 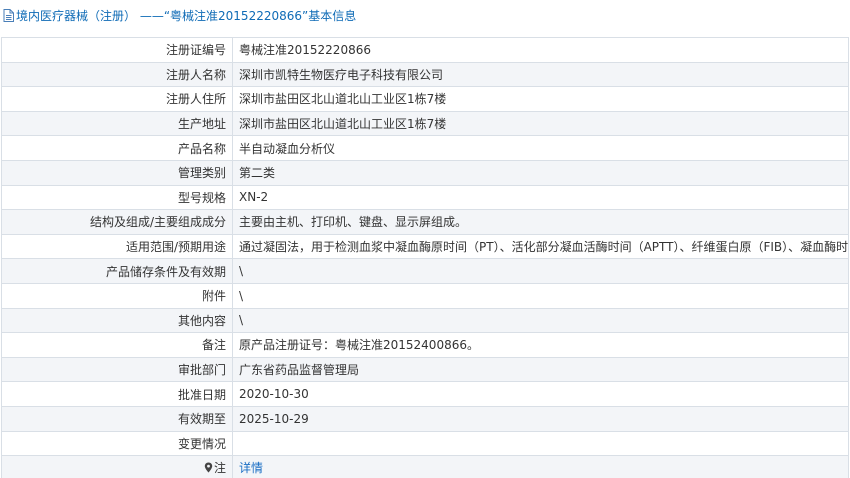 I want to click on row-value: XN-2, so click(x=540, y=197).